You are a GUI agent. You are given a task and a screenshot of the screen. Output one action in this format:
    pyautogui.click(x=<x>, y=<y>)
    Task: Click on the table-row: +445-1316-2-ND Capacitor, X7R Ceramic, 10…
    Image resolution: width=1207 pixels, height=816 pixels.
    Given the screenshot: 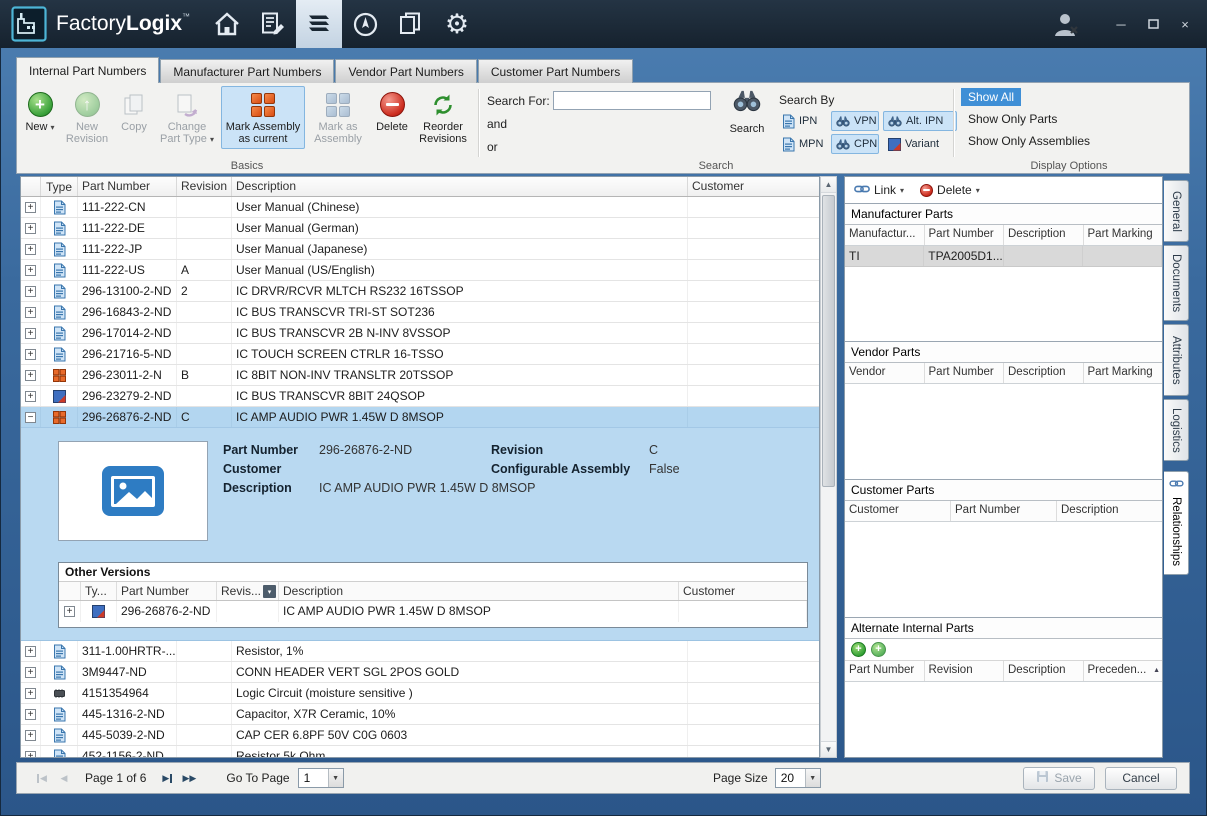 What is the action you would take?
    pyautogui.click(x=420, y=714)
    